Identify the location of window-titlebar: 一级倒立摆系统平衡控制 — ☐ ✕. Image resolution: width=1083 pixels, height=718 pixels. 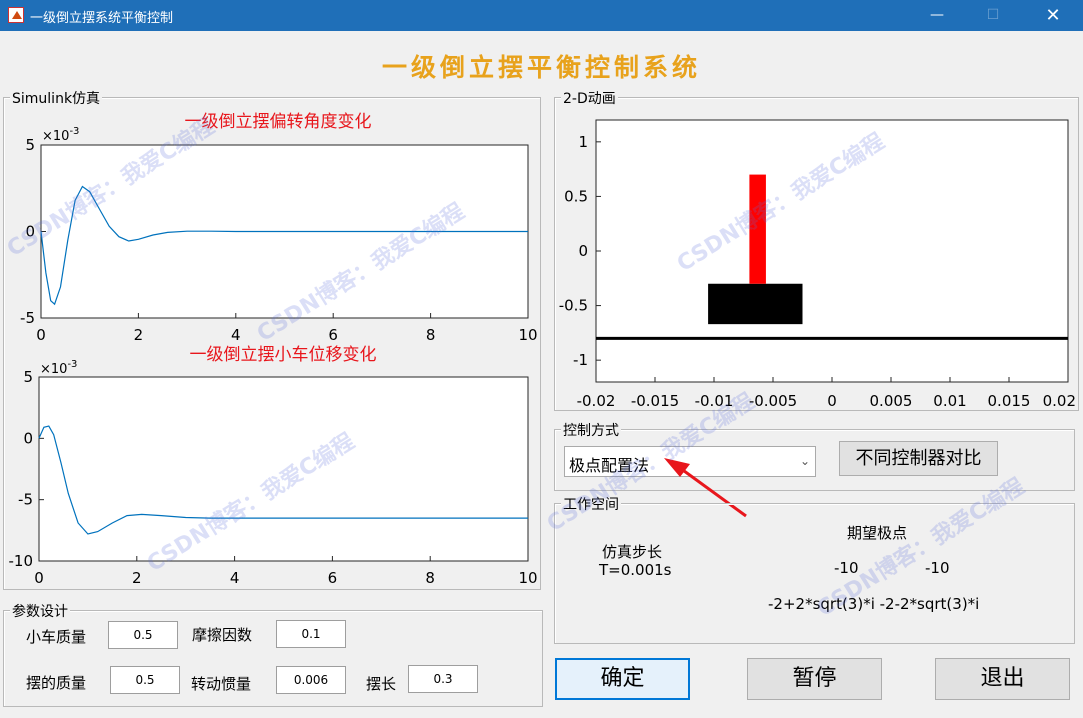
(541, 15).